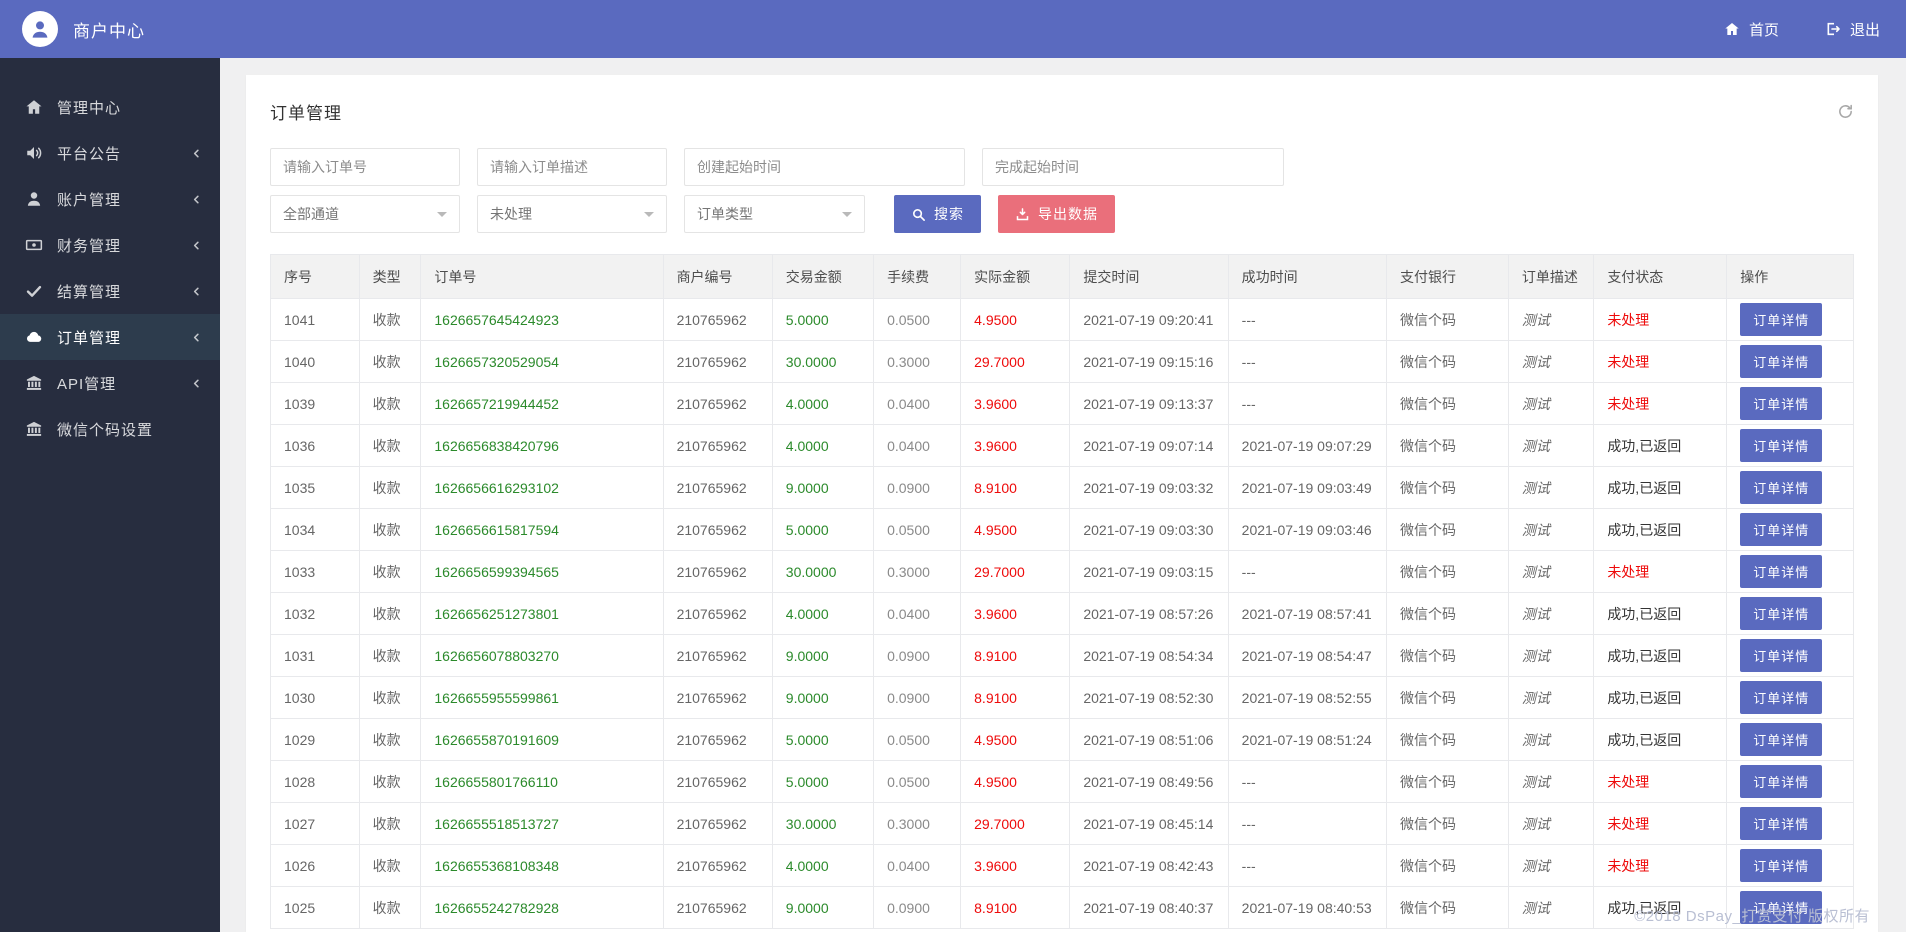 The image size is (1906, 932). What do you see at coordinates (1833, 29) in the screenshot?
I see `sign-out-icon` at bounding box center [1833, 29].